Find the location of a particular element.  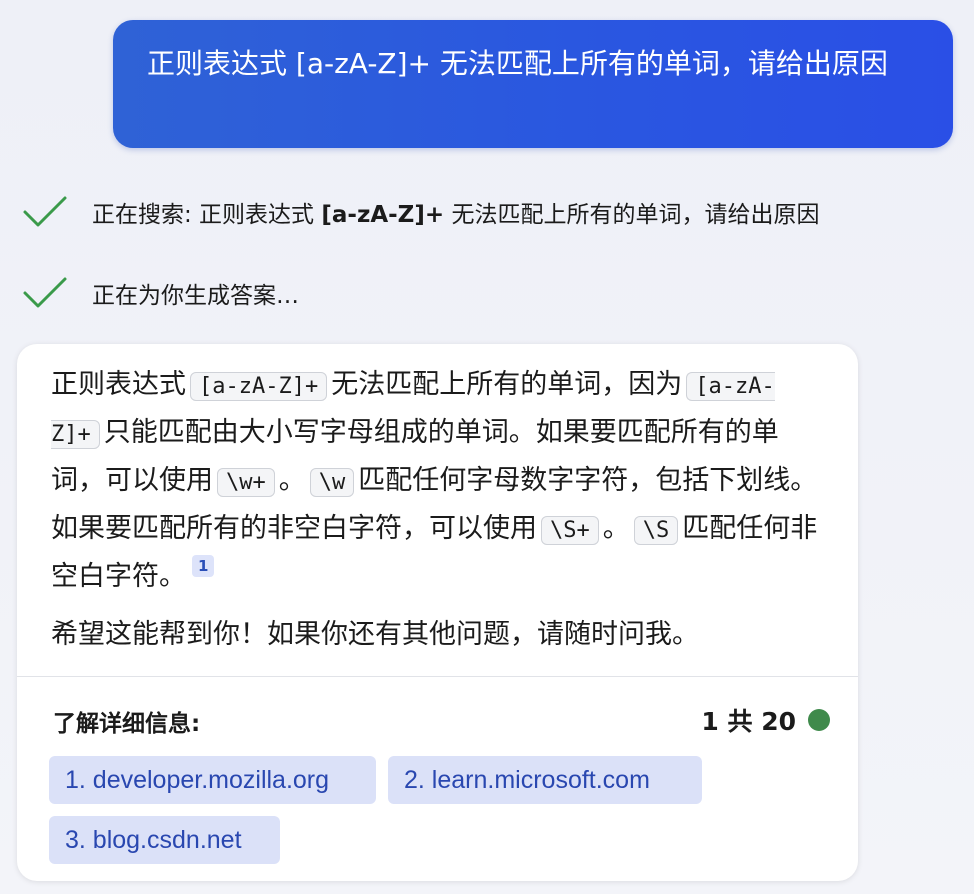

inline-code: \w+ is located at coordinates (246, 482).